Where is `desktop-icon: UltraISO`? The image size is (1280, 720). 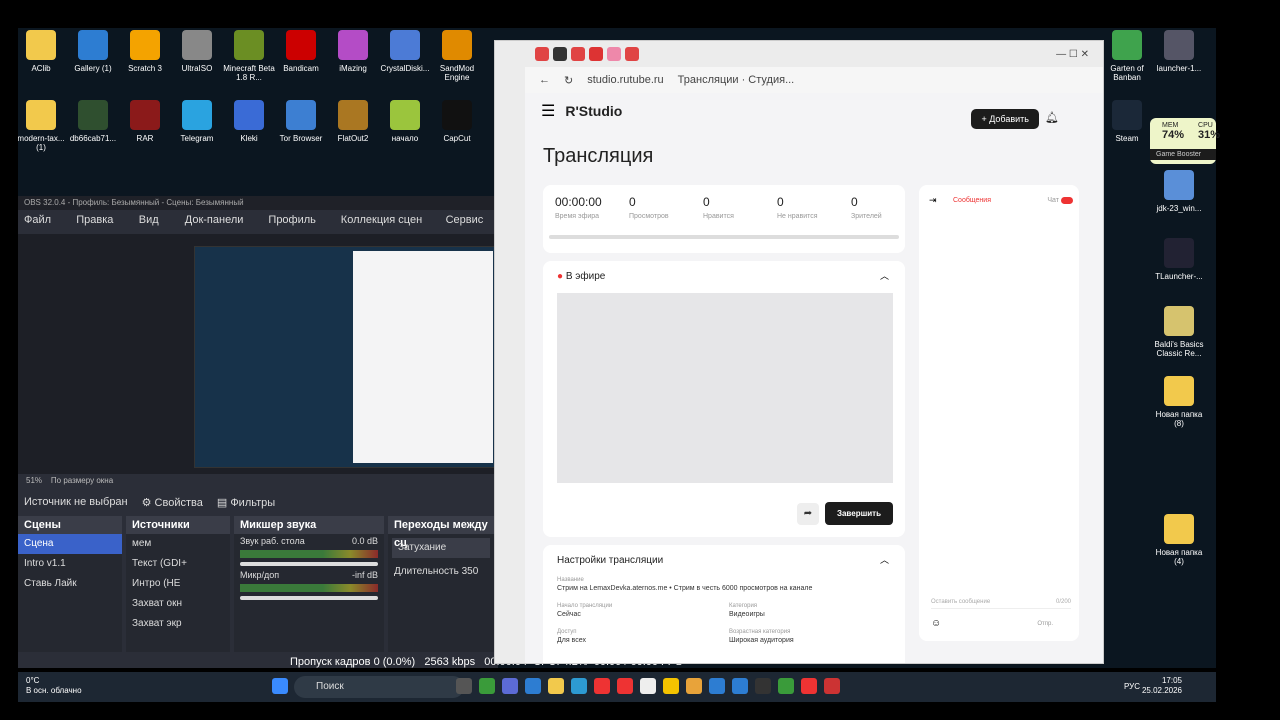
desktop-icon: UltraISO is located at coordinates (197, 51).